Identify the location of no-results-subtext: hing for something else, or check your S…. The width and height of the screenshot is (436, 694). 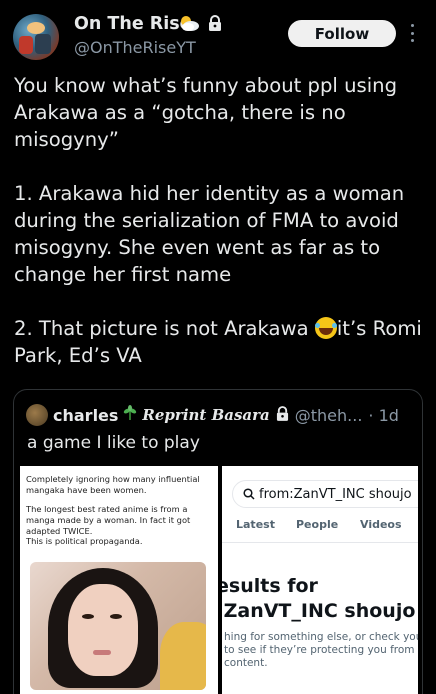
(321, 650).